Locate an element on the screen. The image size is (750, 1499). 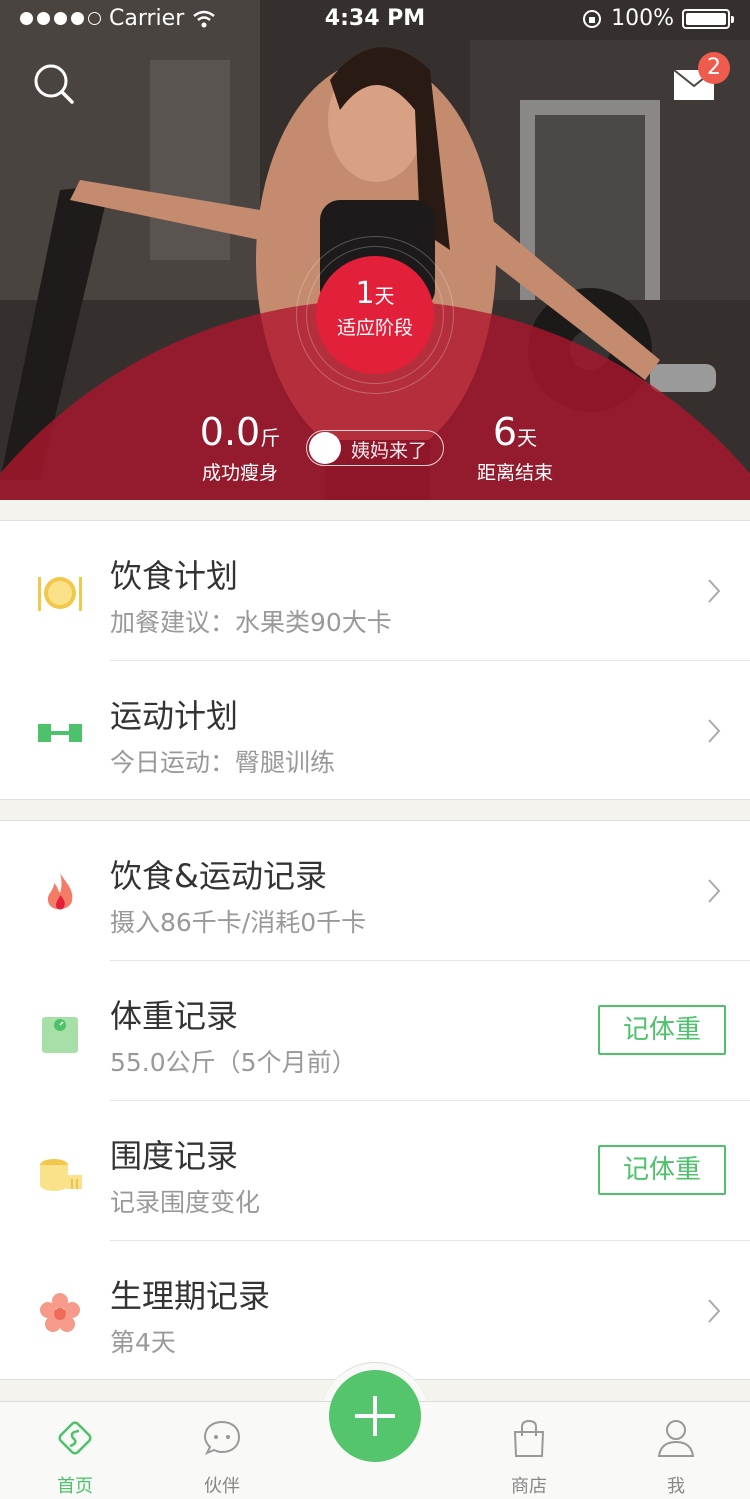
row-subtitle: 记录围度变化 is located at coordinates (185, 1202).